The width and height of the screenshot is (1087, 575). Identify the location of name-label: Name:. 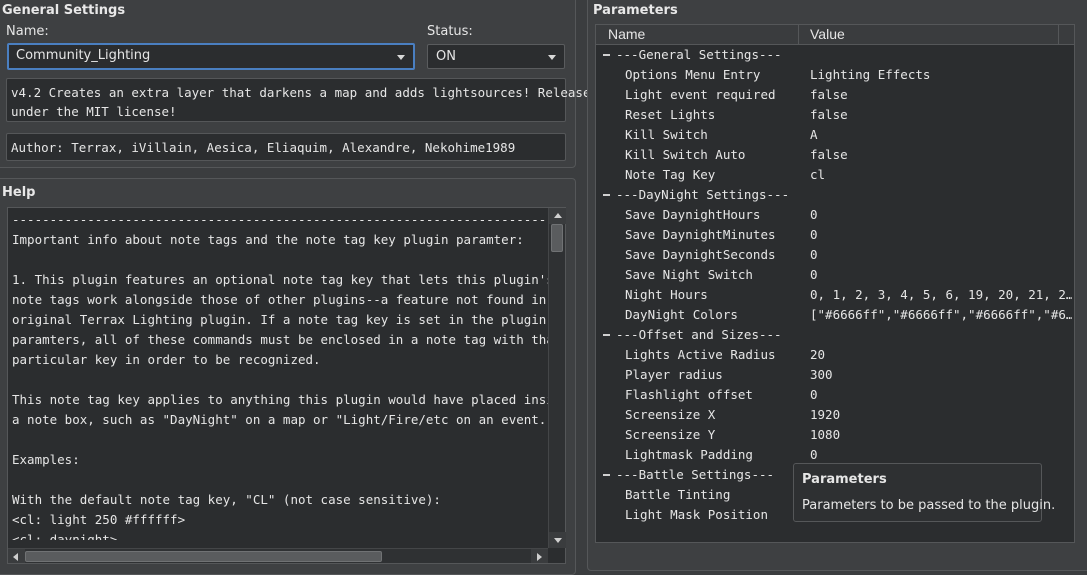
(27, 31).